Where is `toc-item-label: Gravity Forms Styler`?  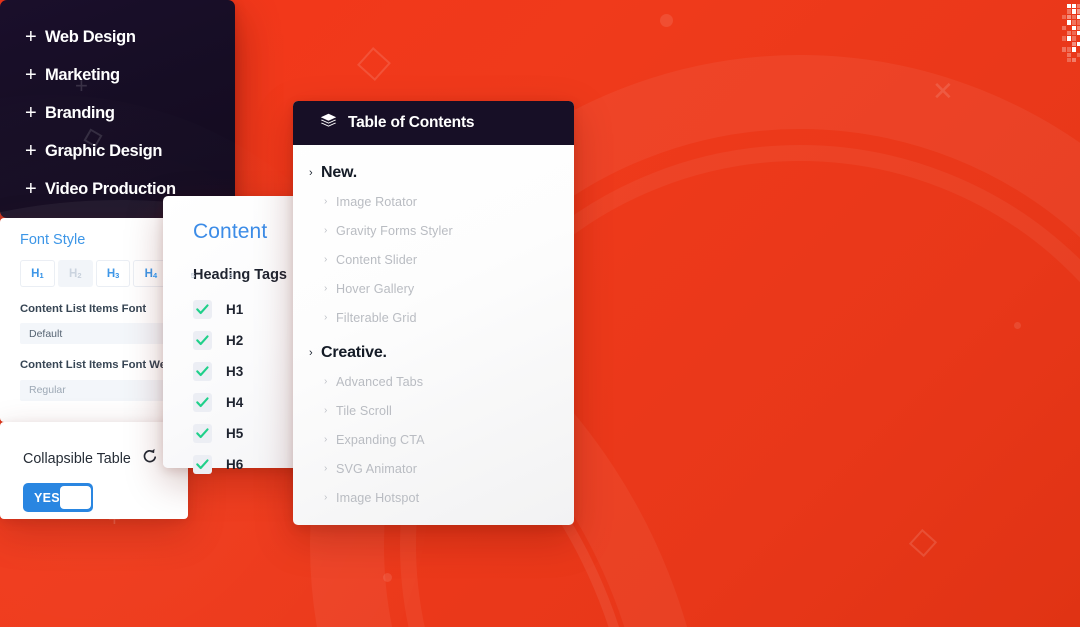
toc-item-label: Gravity Forms Styler is located at coordinates (394, 230).